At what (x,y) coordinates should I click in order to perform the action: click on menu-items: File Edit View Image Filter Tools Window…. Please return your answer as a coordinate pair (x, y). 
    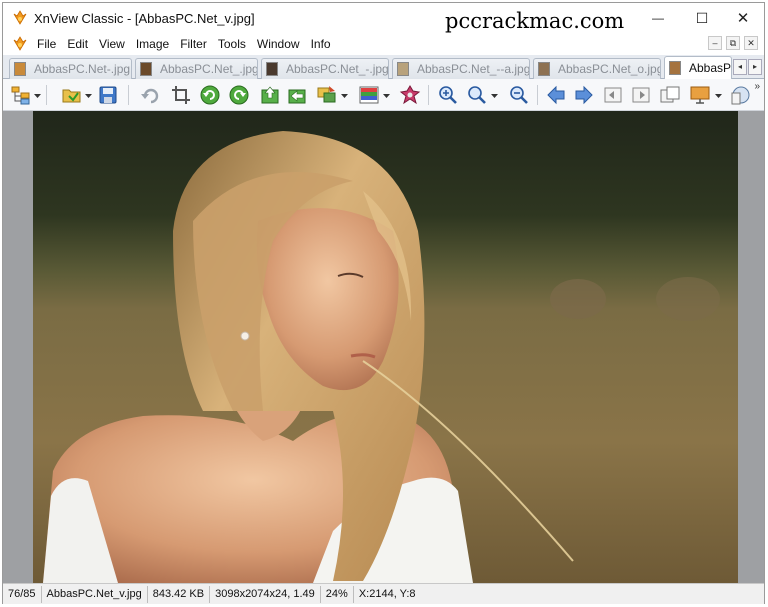
    Looking at the image, I should click on (186, 44).